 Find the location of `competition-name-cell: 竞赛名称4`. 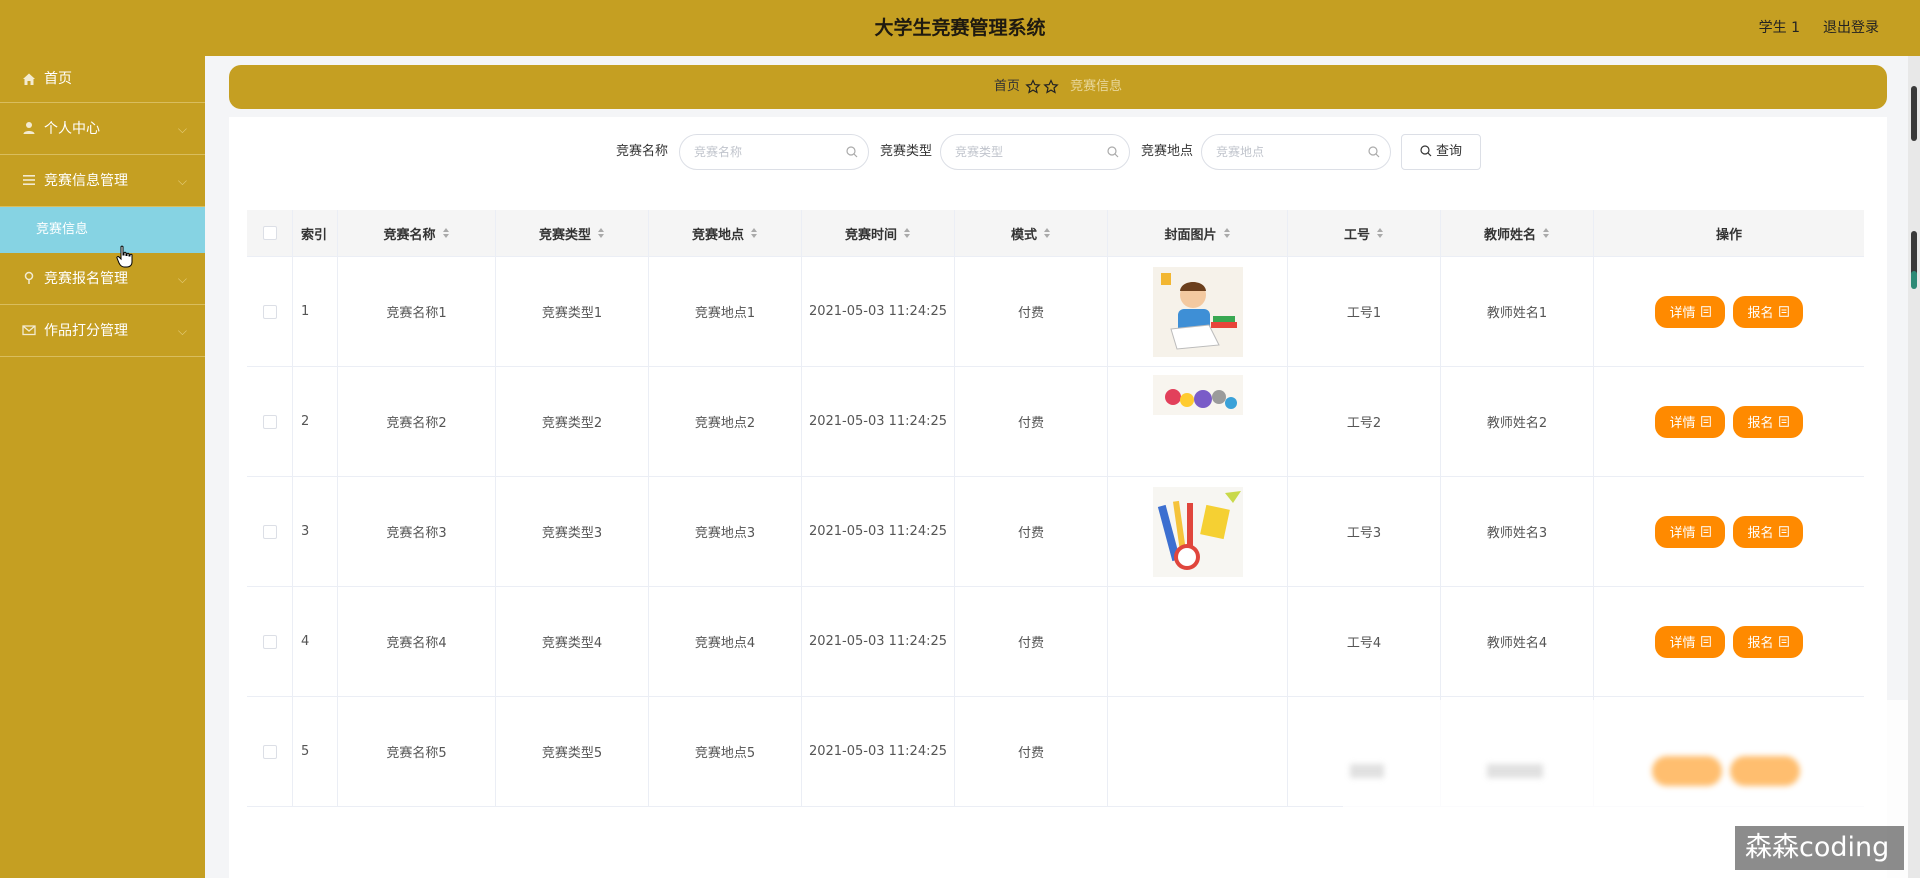

competition-name-cell: 竞赛名称4 is located at coordinates (417, 641).